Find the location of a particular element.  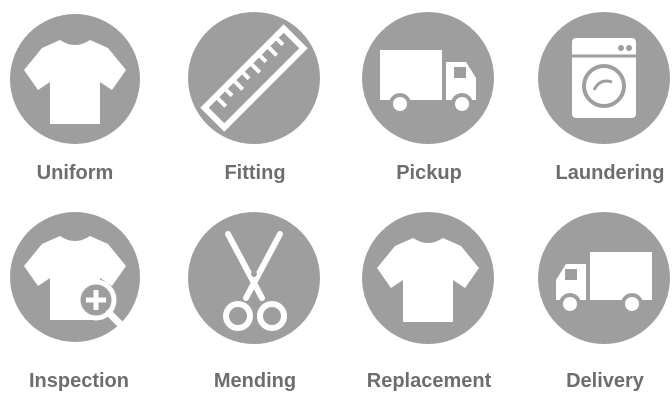

service-uniform: Uniform is located at coordinates (85, 100).